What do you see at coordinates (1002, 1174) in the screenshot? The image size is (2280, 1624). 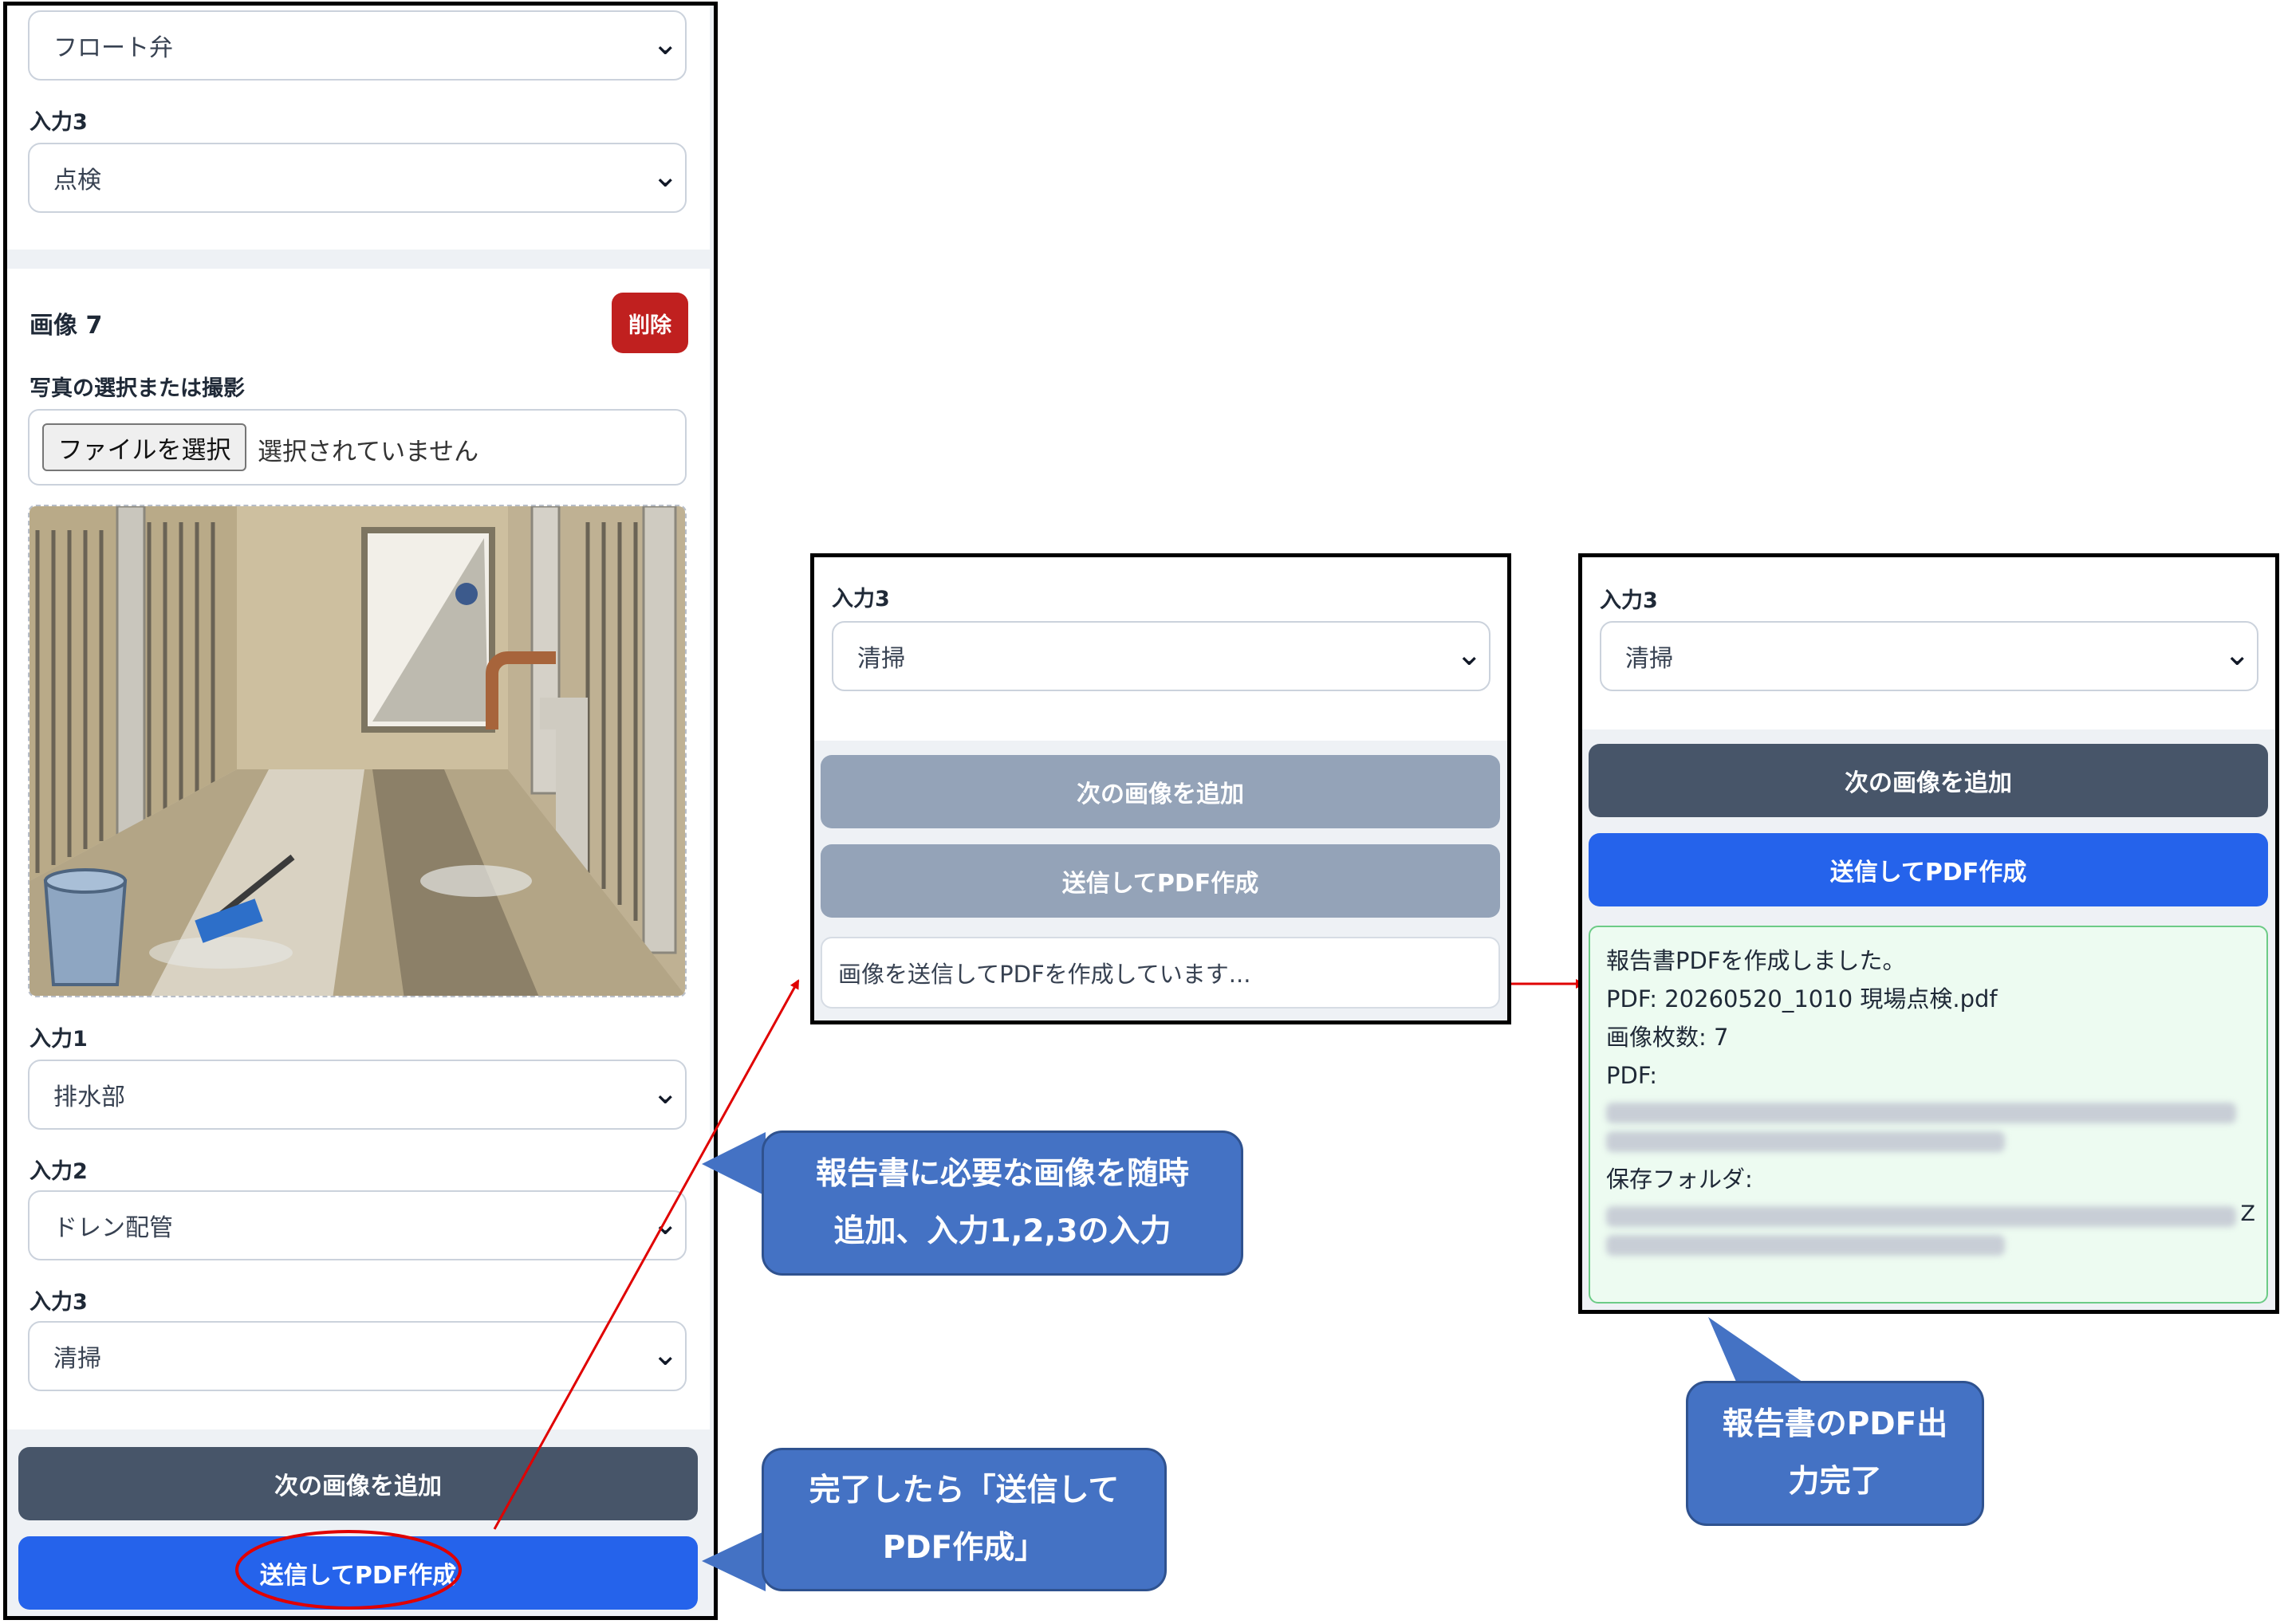 I see `callout-line: 報告書に必要な画像を随時` at bounding box center [1002, 1174].